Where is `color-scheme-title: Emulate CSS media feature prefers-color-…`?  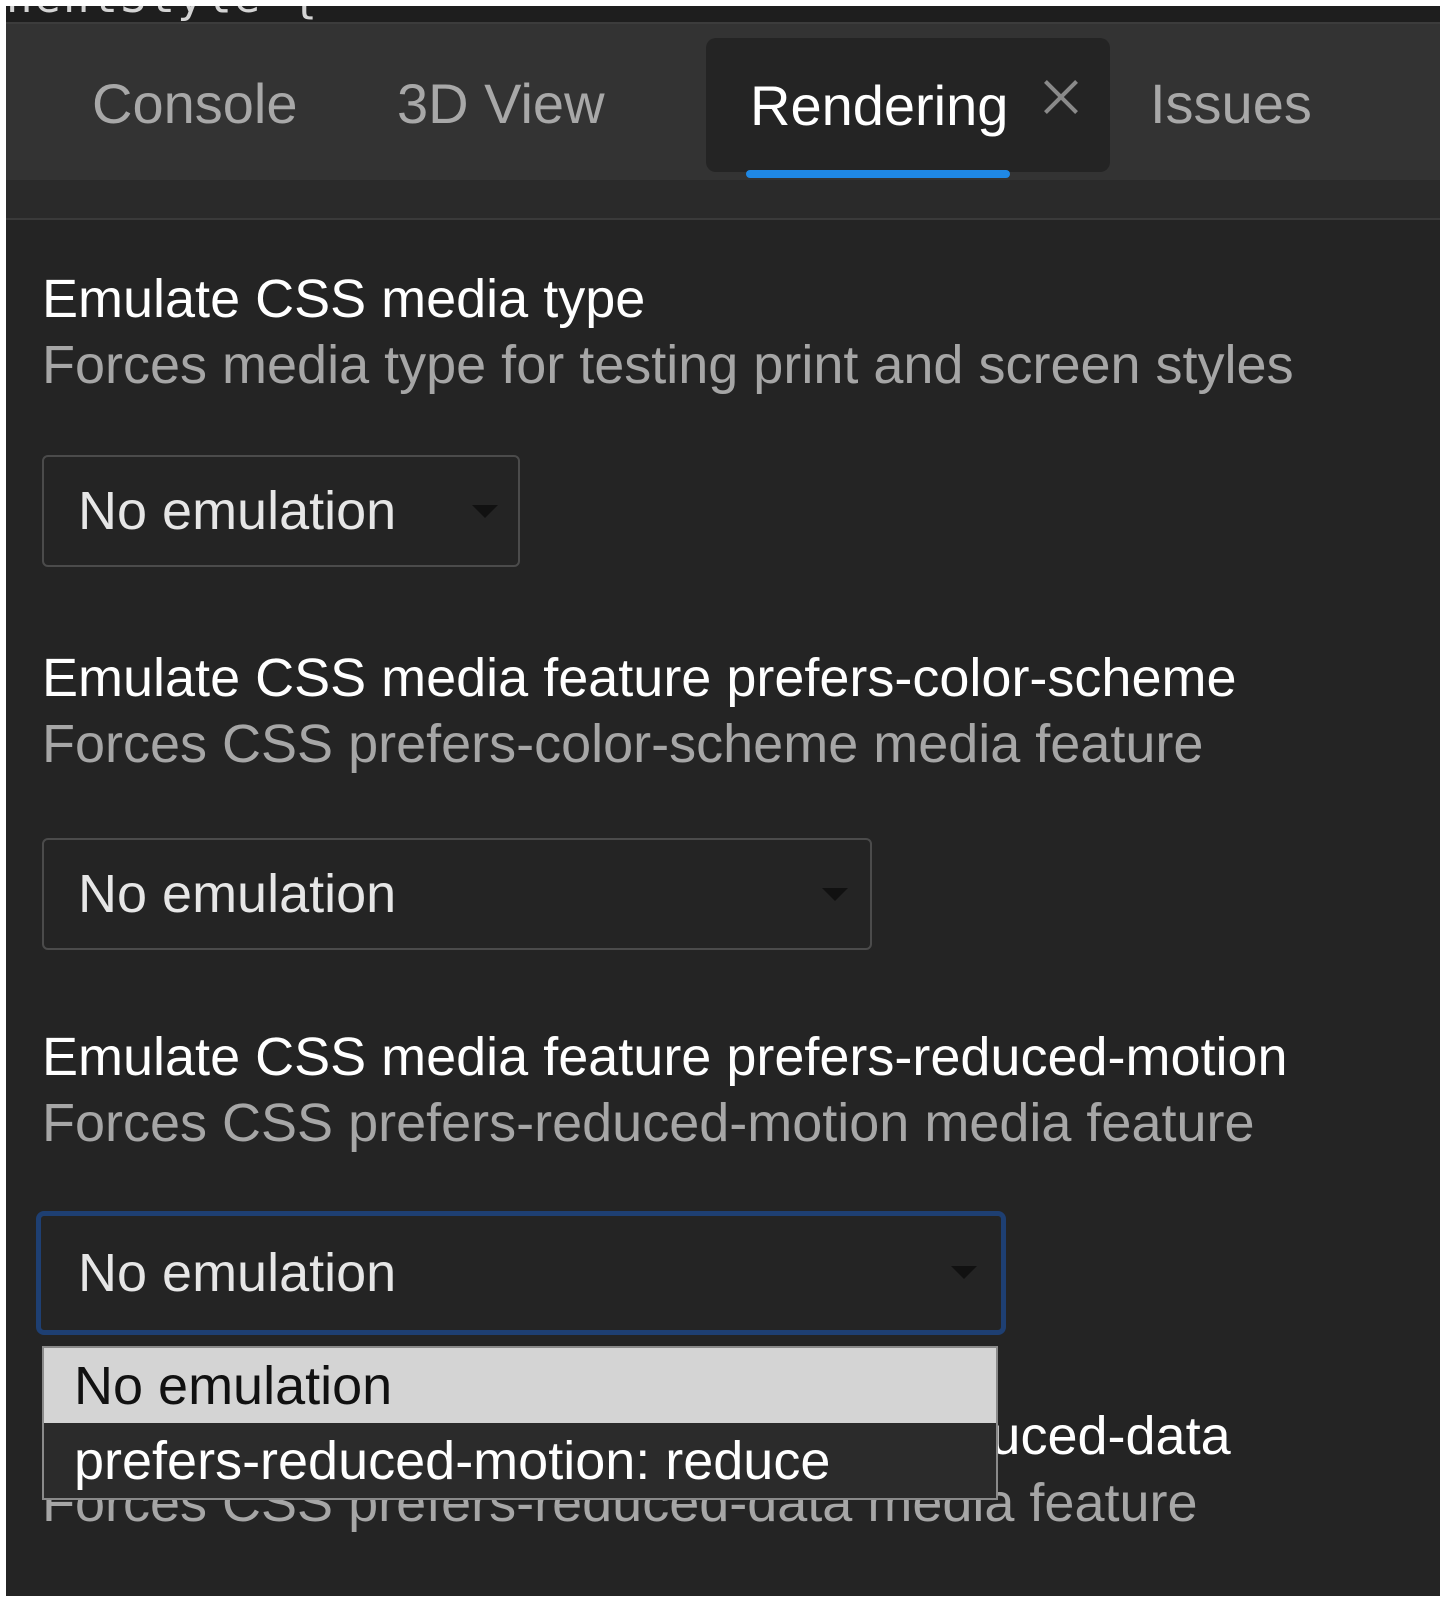
color-scheme-title: Emulate CSS media feature prefers-color-… is located at coordinates (639, 678).